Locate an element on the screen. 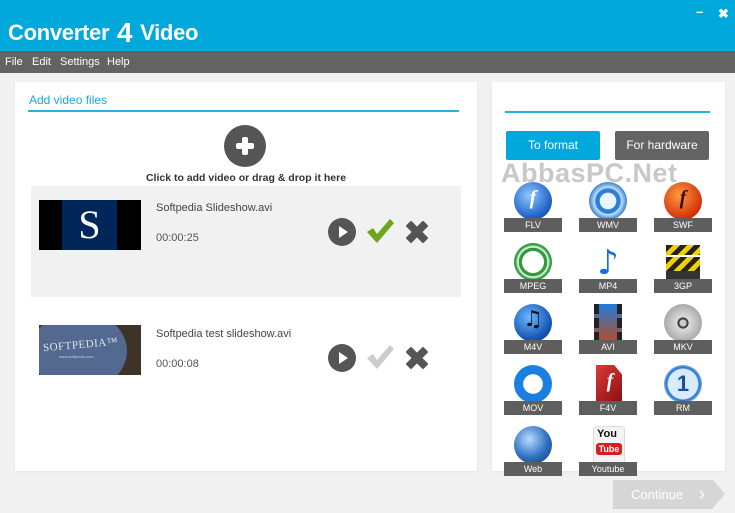  chevron-right-icon: › is located at coordinates (702, 494).